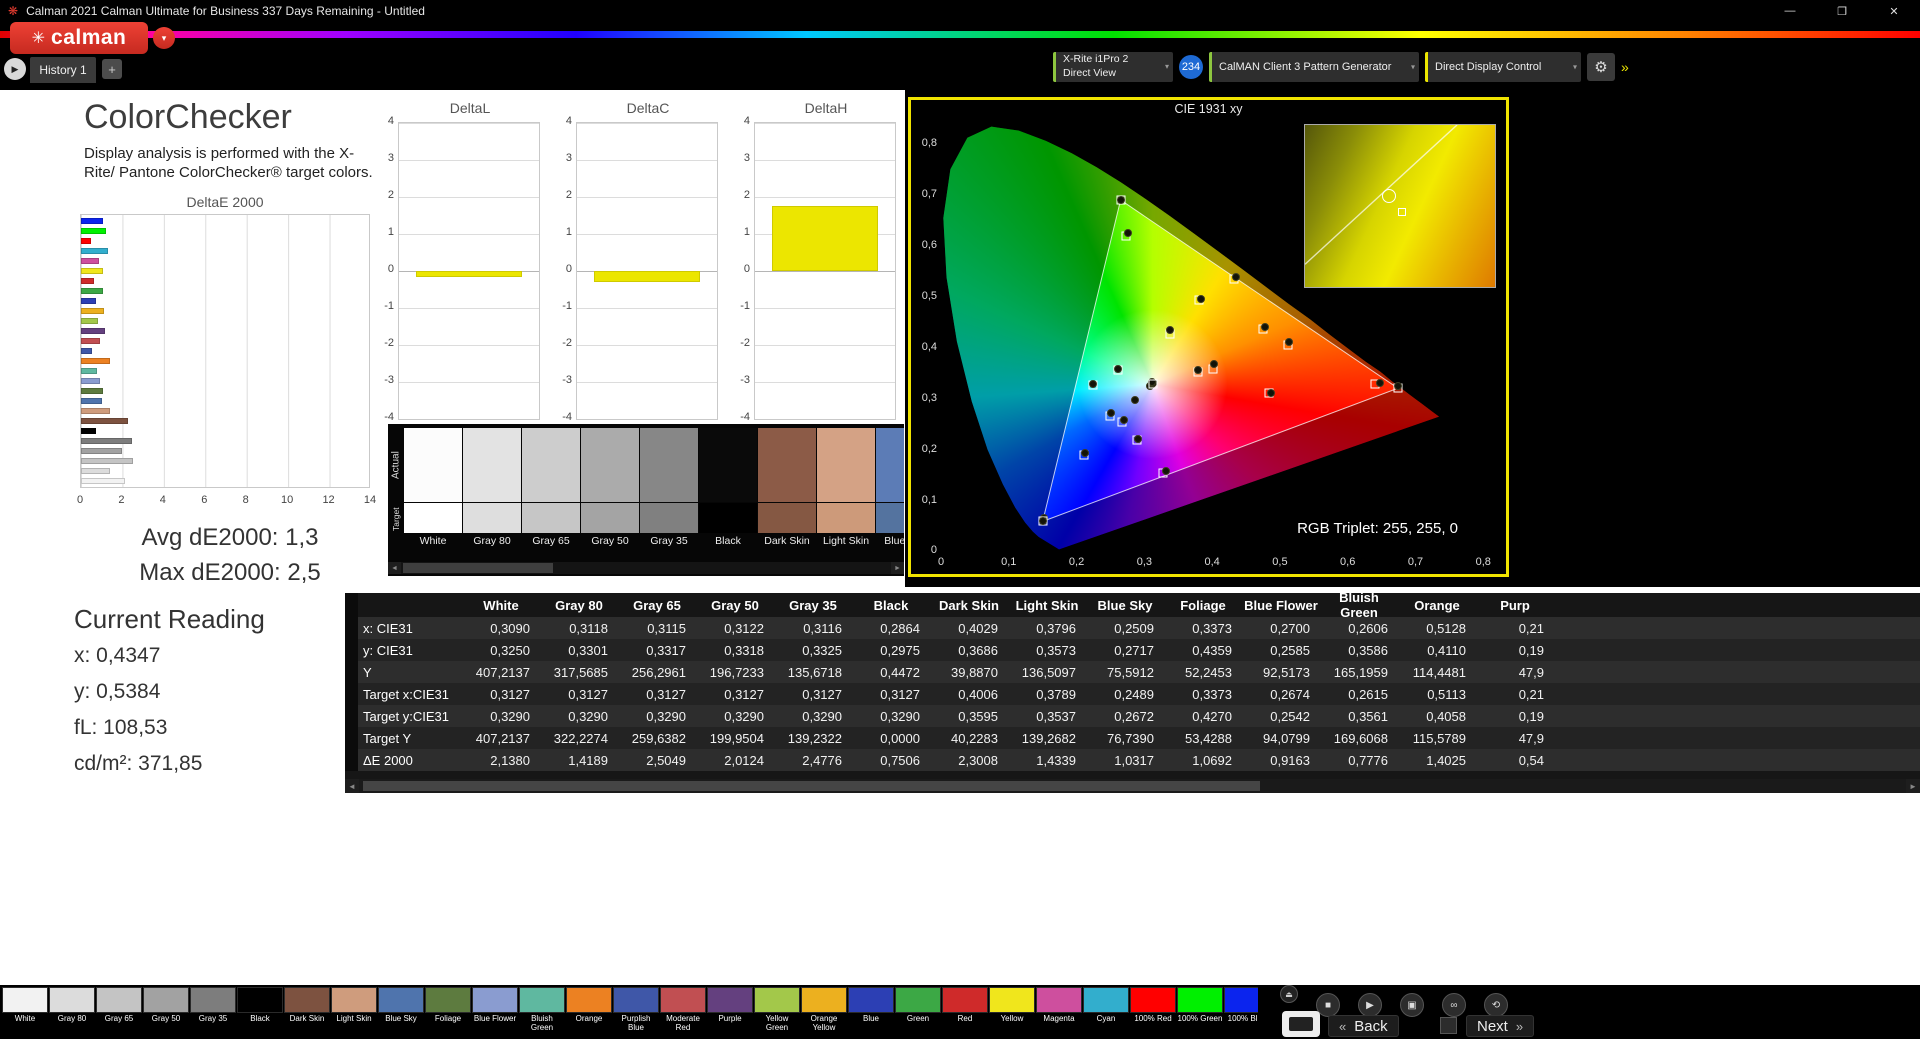 The height and width of the screenshot is (1039, 1920). What do you see at coordinates (1531, 760) in the screenshot?
I see `table-cell: 0,54` at bounding box center [1531, 760].